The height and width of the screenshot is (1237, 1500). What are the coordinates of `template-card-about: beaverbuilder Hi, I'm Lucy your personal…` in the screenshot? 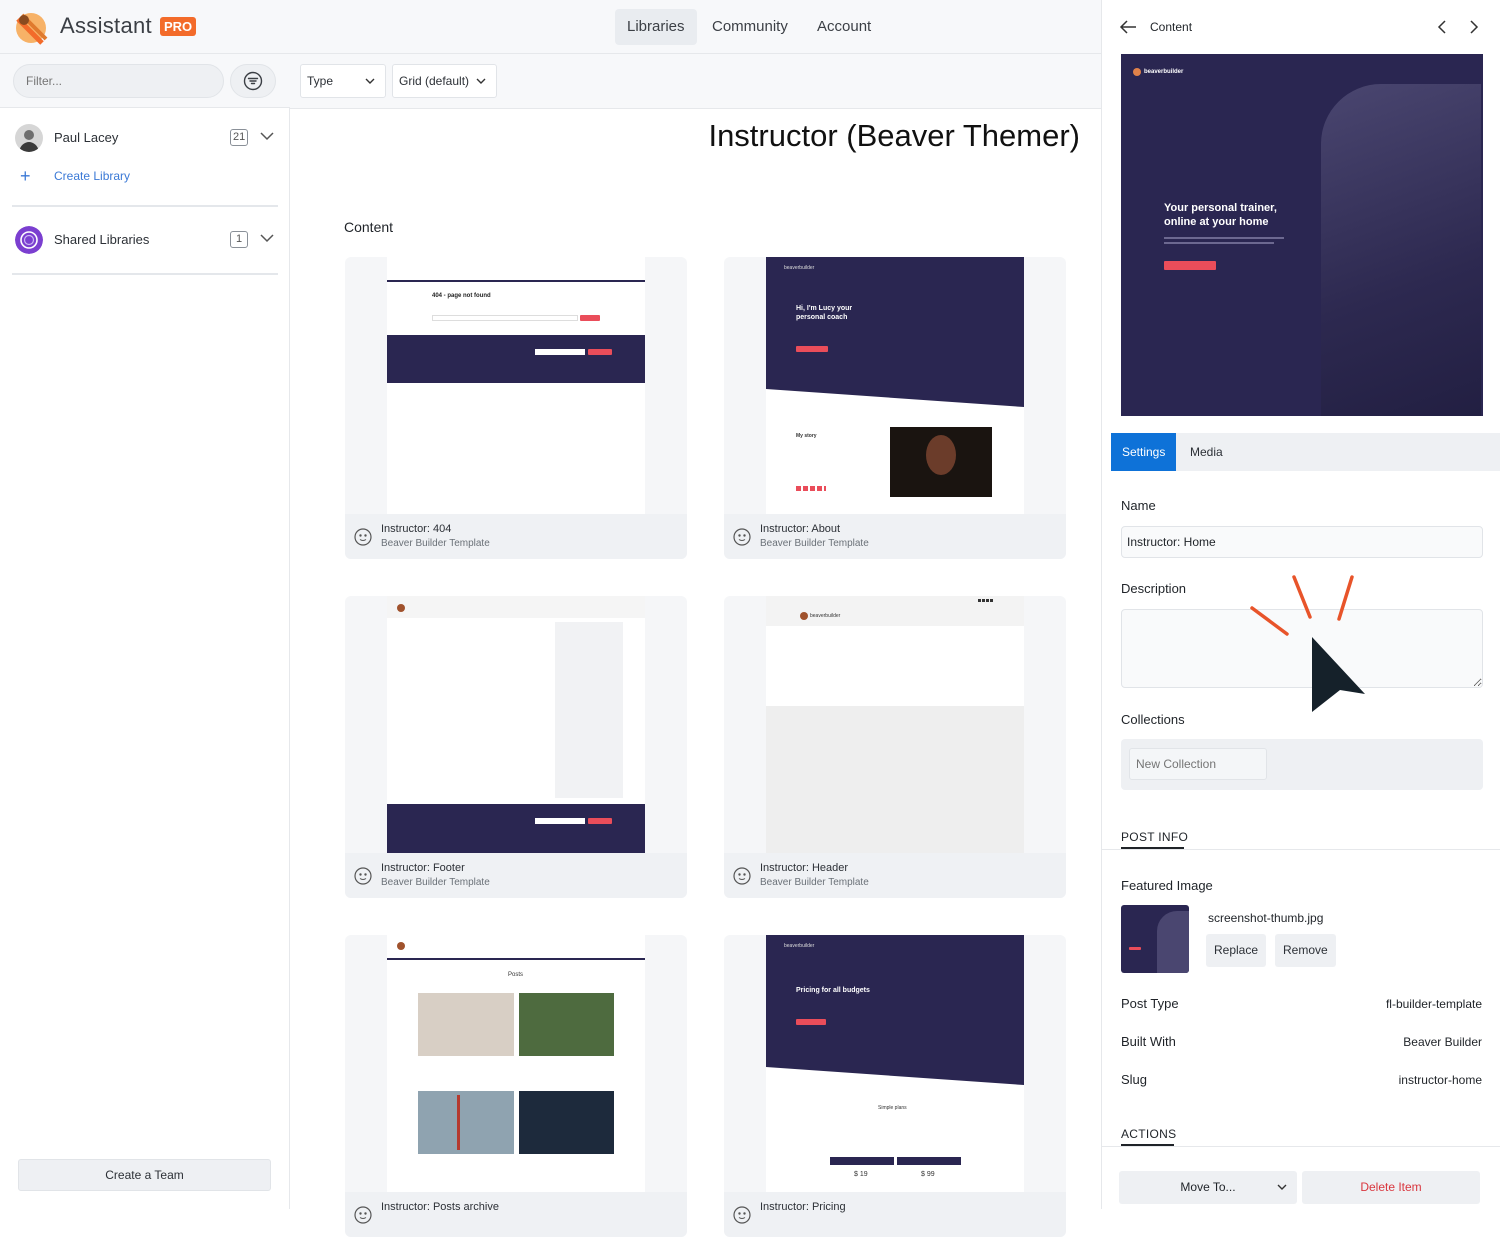 It's located at (895, 408).